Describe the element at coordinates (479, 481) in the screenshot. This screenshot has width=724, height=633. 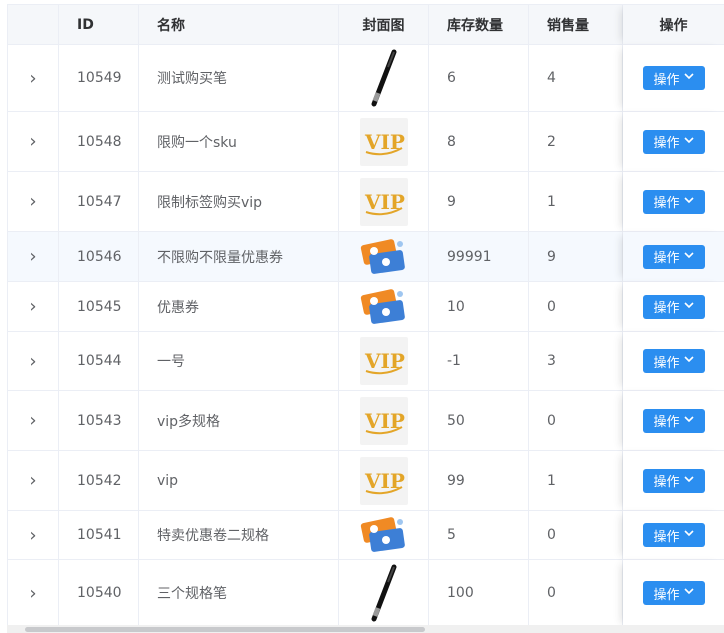
I see `cell-stock: 99` at that location.